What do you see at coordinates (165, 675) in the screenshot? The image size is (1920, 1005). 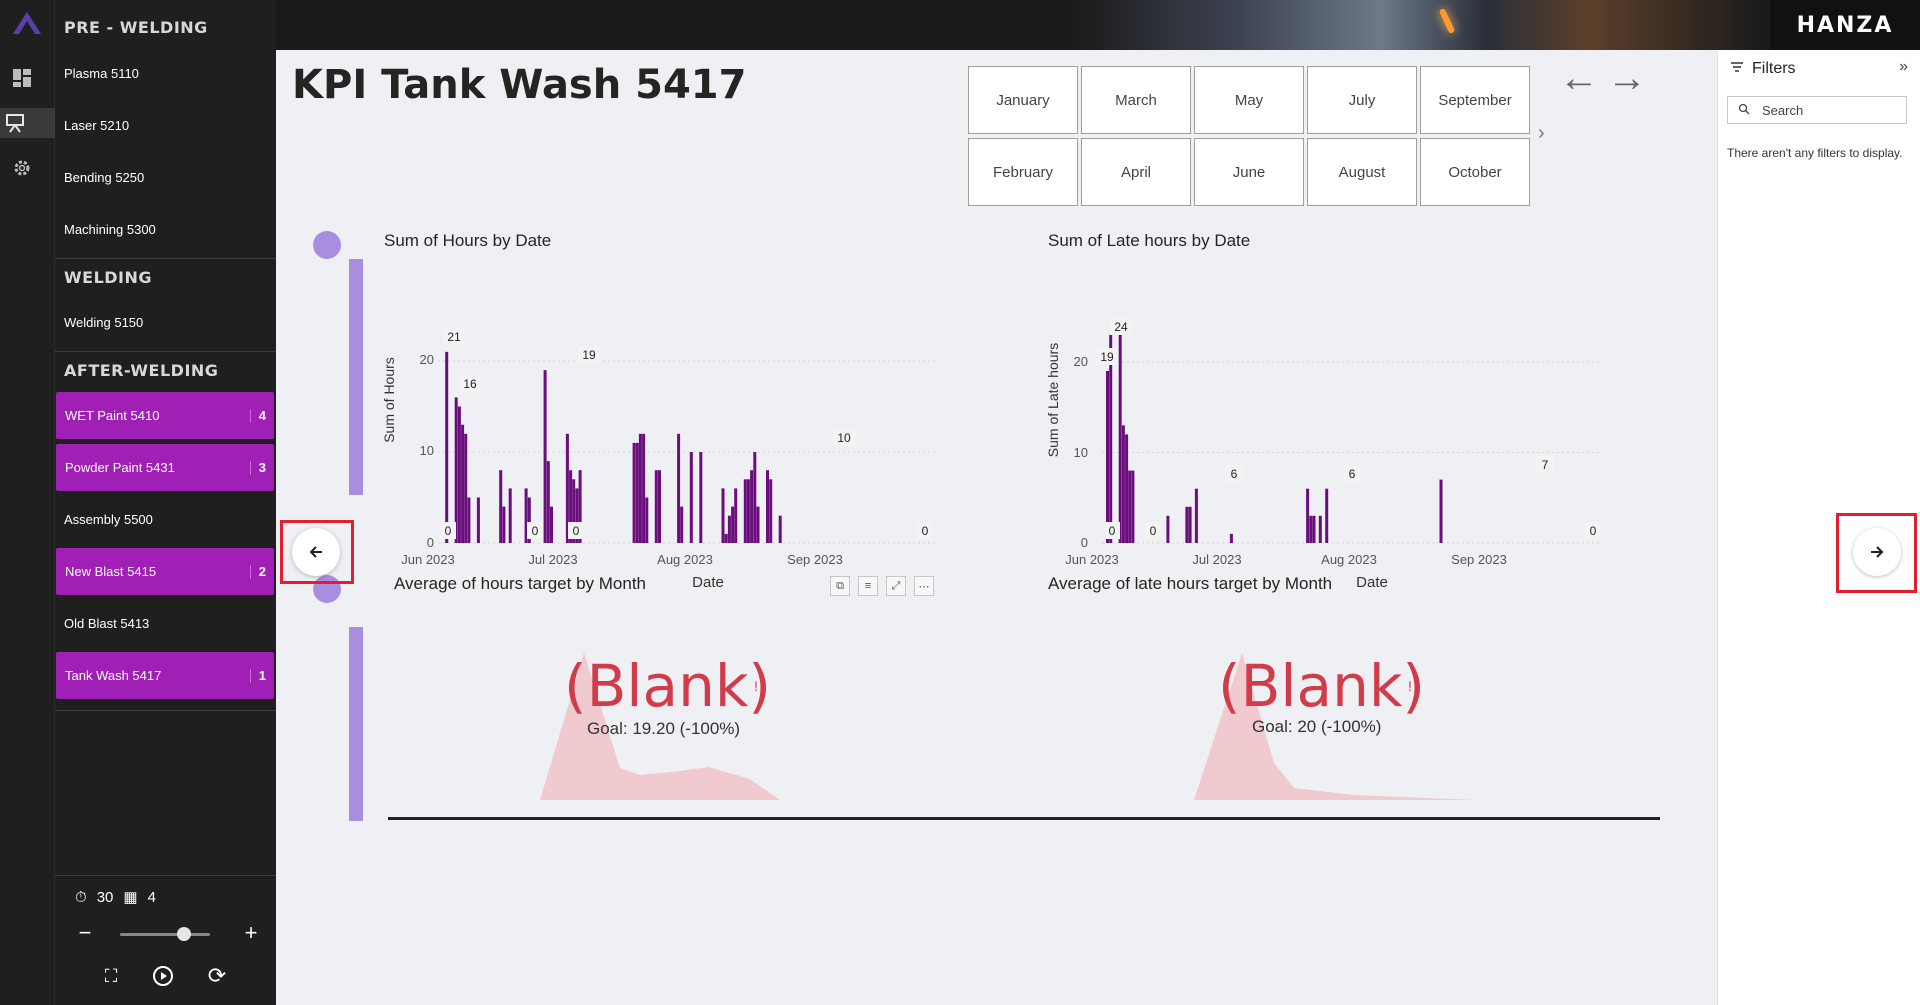 I see `nav-item-tank-wash: Tank Wash 5417 1` at bounding box center [165, 675].